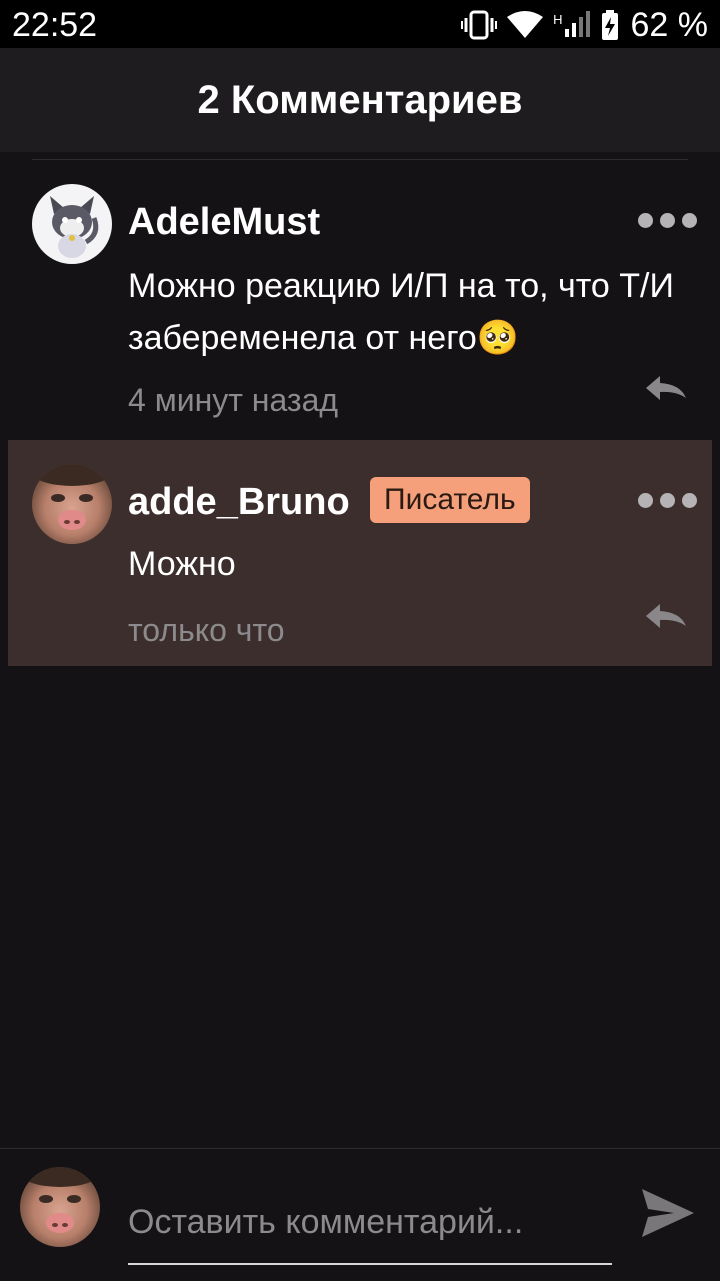 This screenshot has height=1281, width=720. Describe the element at coordinates (577, 24) in the screenshot. I see `signal-icon` at that location.